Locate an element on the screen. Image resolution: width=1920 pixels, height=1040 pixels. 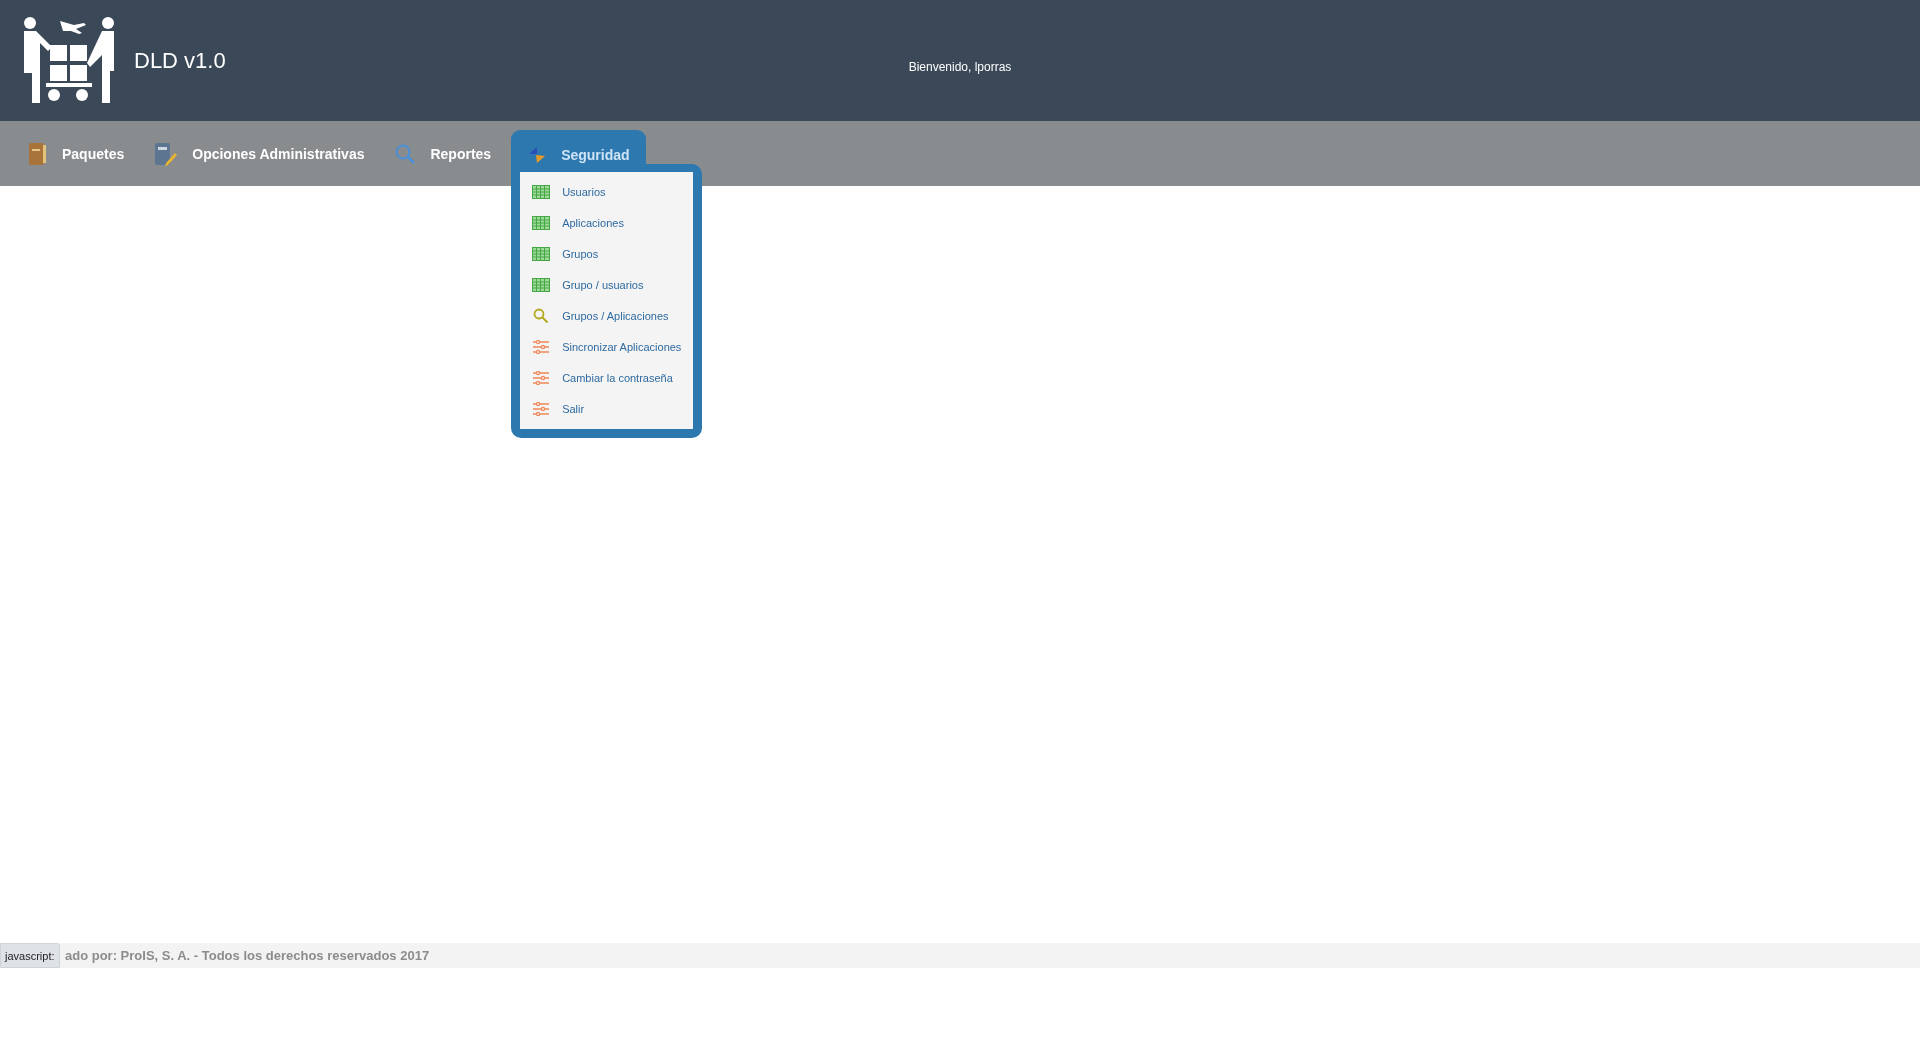
binder-pencil-icon is located at coordinates (166, 153).